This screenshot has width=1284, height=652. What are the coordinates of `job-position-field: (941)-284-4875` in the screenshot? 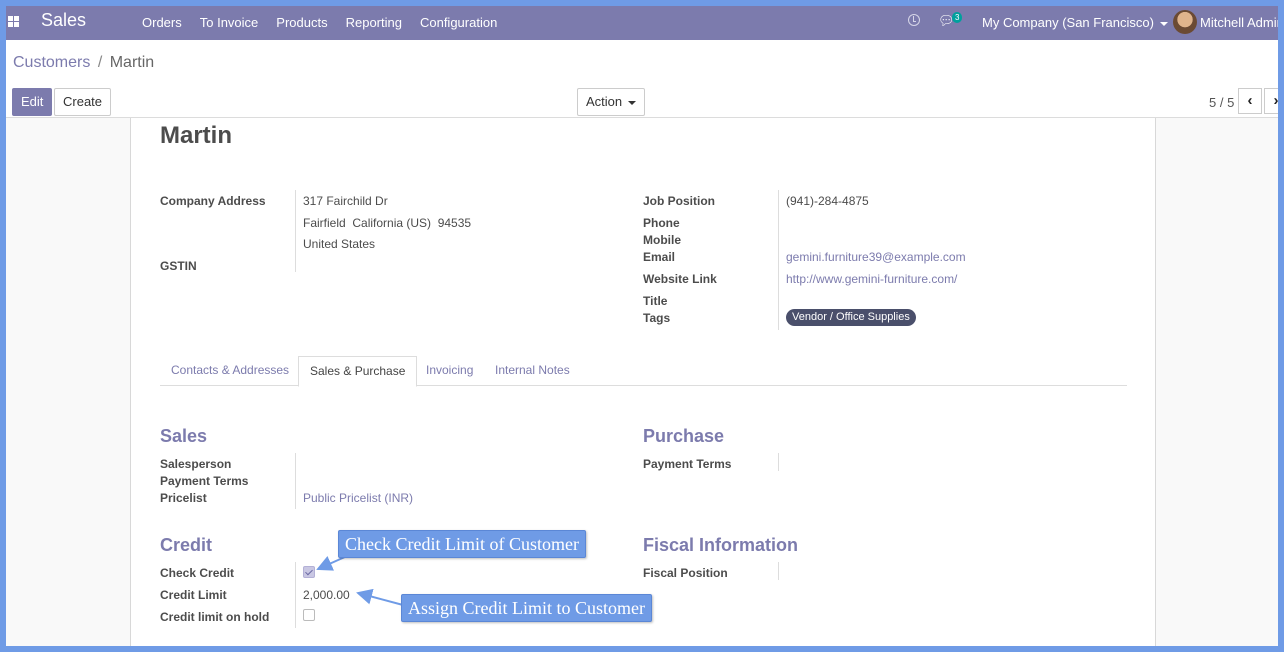 It's located at (827, 201).